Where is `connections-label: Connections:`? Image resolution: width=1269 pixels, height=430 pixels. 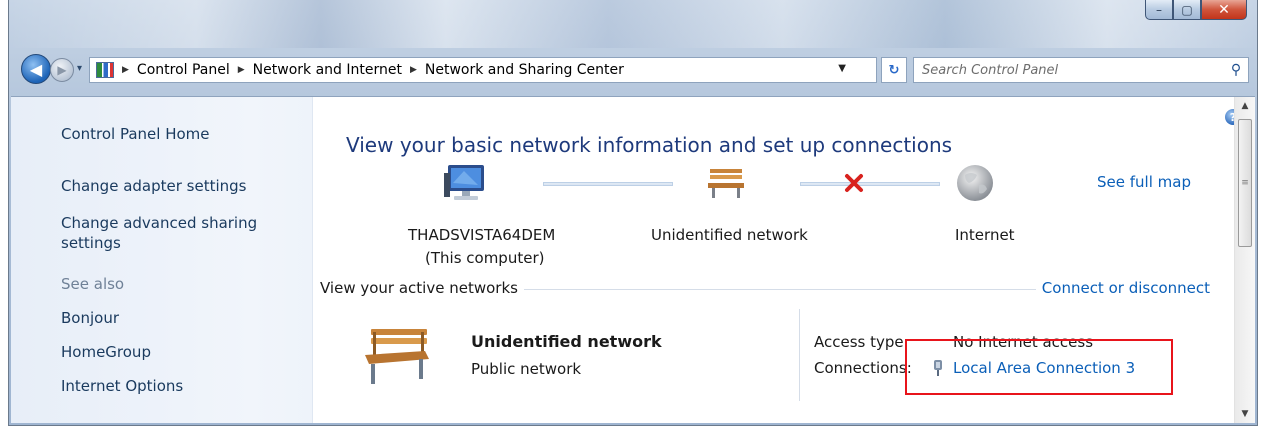 connections-label: Connections: is located at coordinates (863, 368).